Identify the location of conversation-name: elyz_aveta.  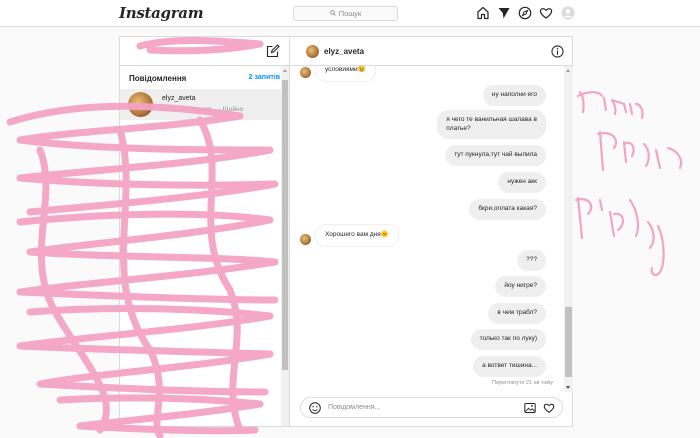
(179, 98).